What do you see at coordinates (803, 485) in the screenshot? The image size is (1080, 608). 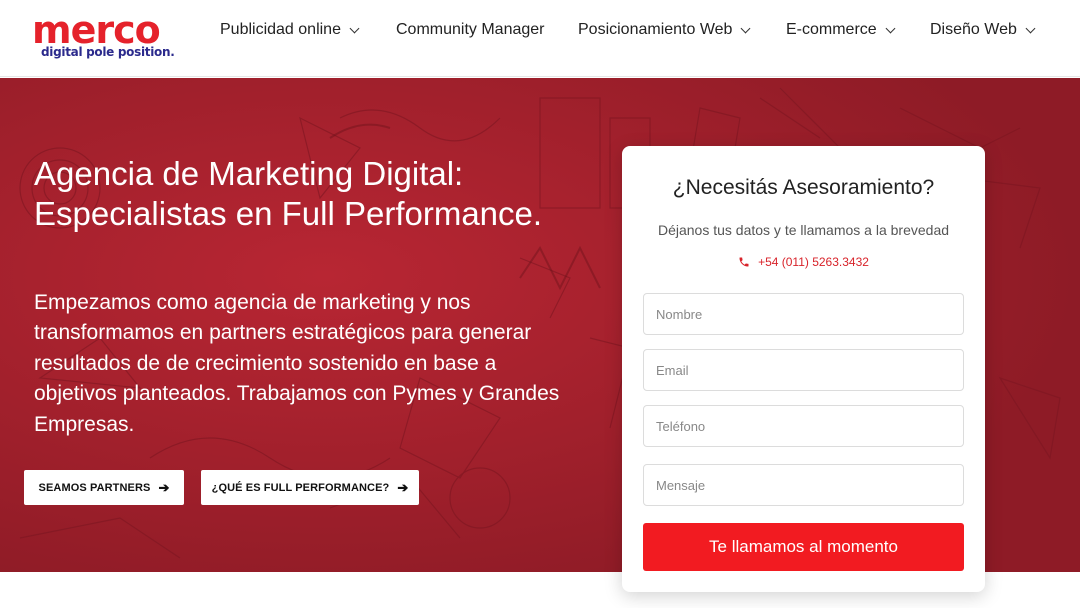 I see `message-field` at bounding box center [803, 485].